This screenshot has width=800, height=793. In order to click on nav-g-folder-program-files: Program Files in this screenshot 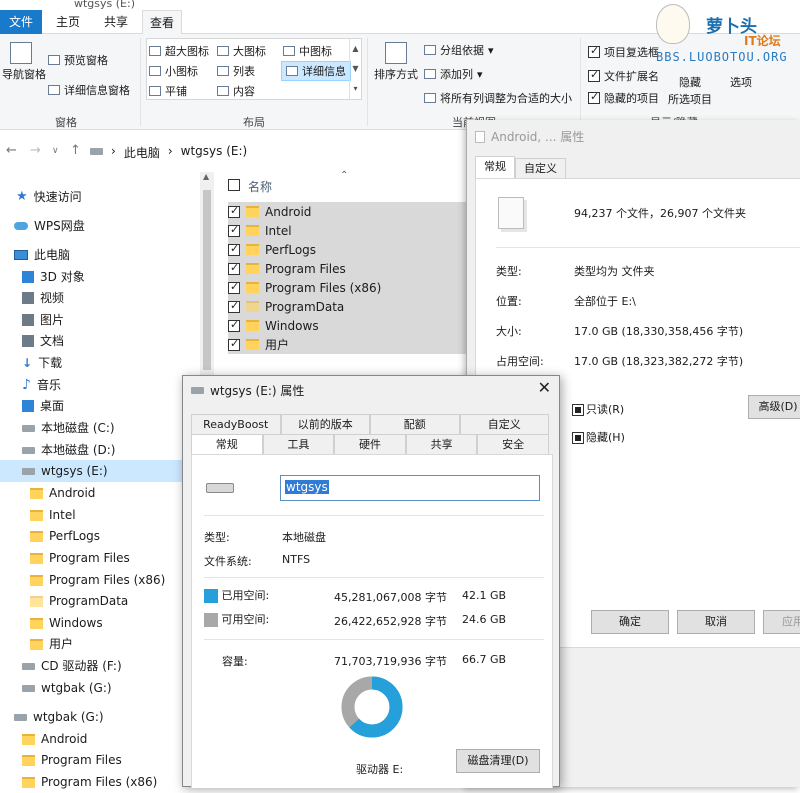, I will do `click(72, 760)`.